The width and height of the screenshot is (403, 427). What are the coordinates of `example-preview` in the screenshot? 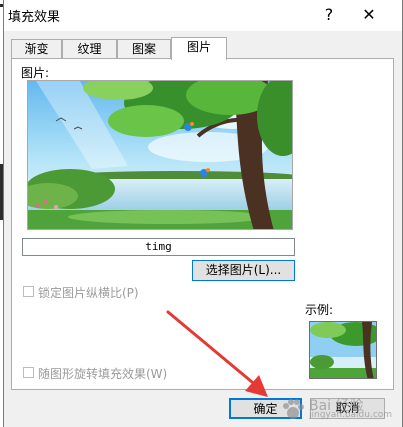 It's located at (343, 350).